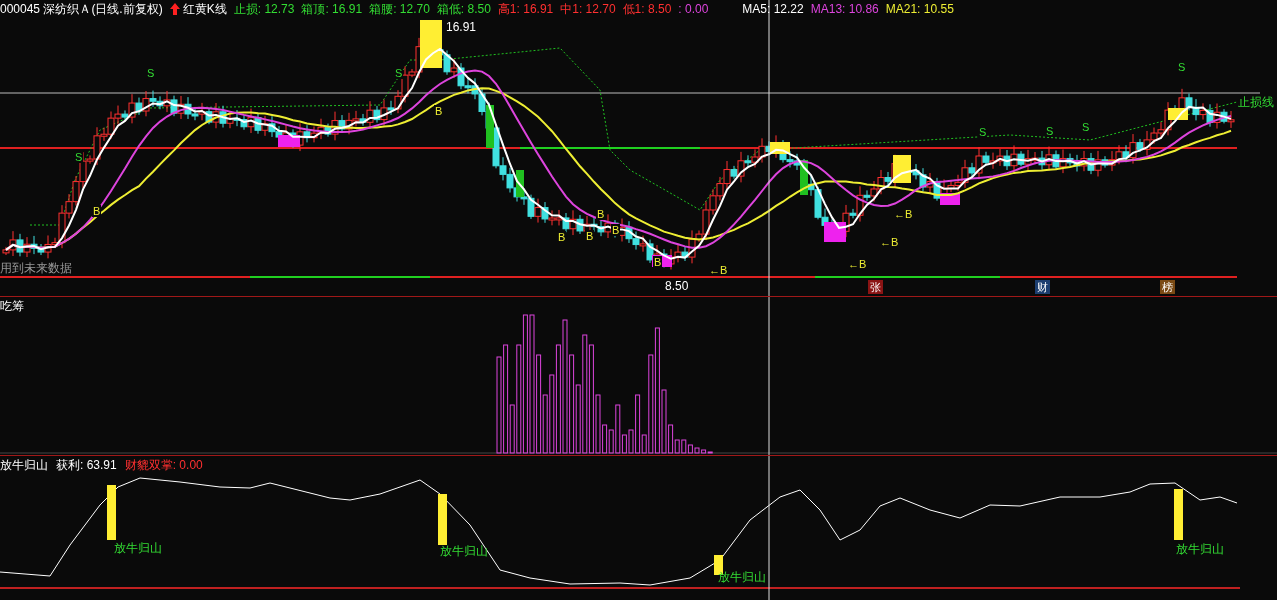 The width and height of the screenshot is (1277, 600). Describe the element at coordinates (24, 465) in the screenshot. I see `panel-title: 放牛归山` at that location.